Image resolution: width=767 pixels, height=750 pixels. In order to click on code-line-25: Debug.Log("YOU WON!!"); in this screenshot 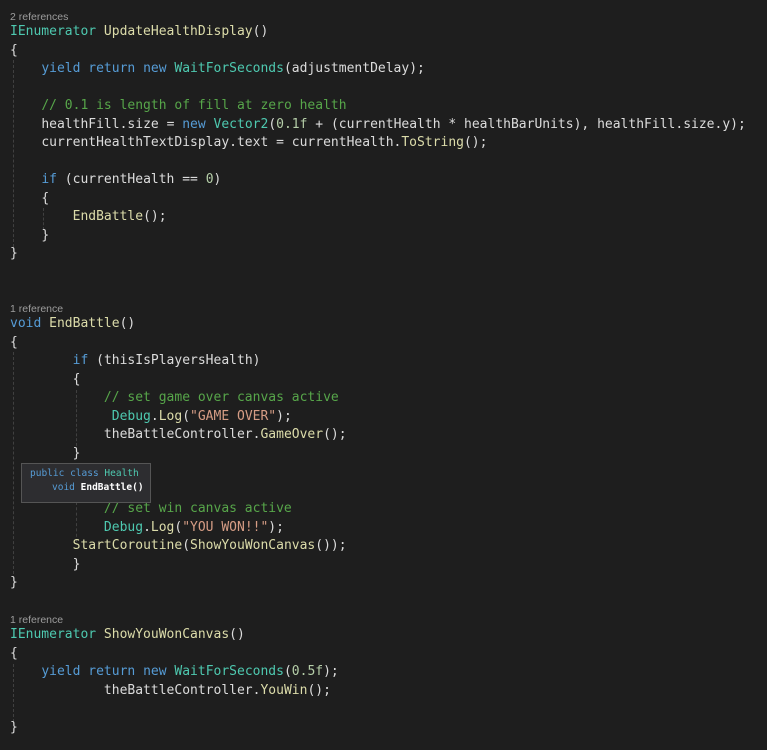, I will do `click(193, 527)`.